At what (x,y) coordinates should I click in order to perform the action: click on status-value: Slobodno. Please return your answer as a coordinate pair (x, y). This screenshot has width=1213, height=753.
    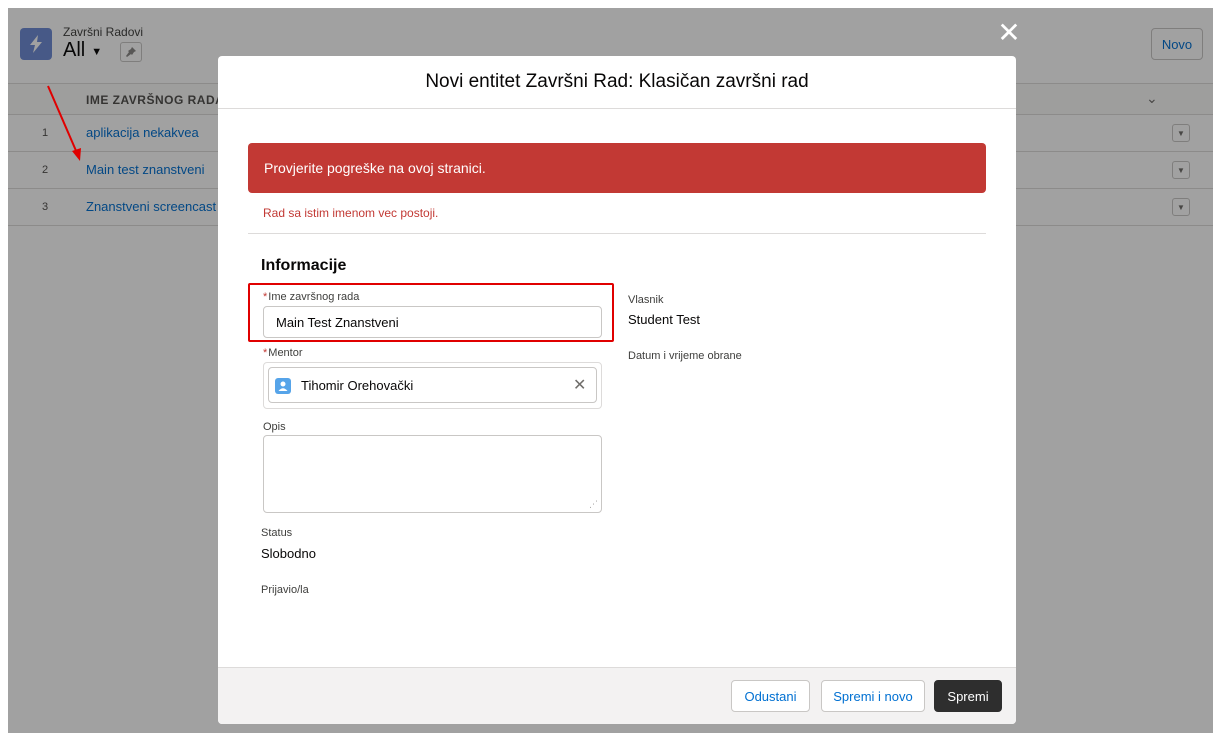
    Looking at the image, I should click on (288, 553).